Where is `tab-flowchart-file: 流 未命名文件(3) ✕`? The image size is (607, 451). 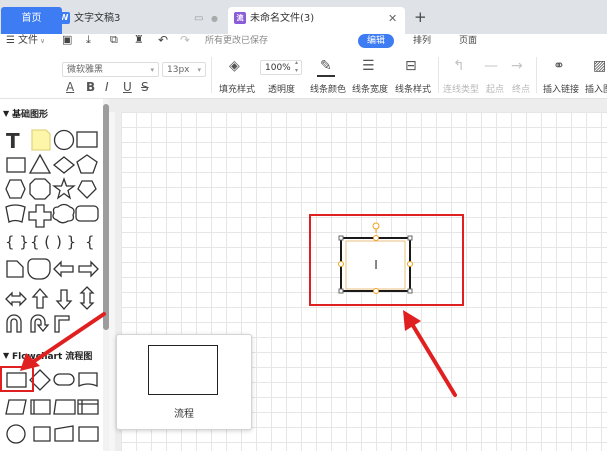 tab-flowchart-file: 流 未命名文件(3) ✕ is located at coordinates (316, 20).